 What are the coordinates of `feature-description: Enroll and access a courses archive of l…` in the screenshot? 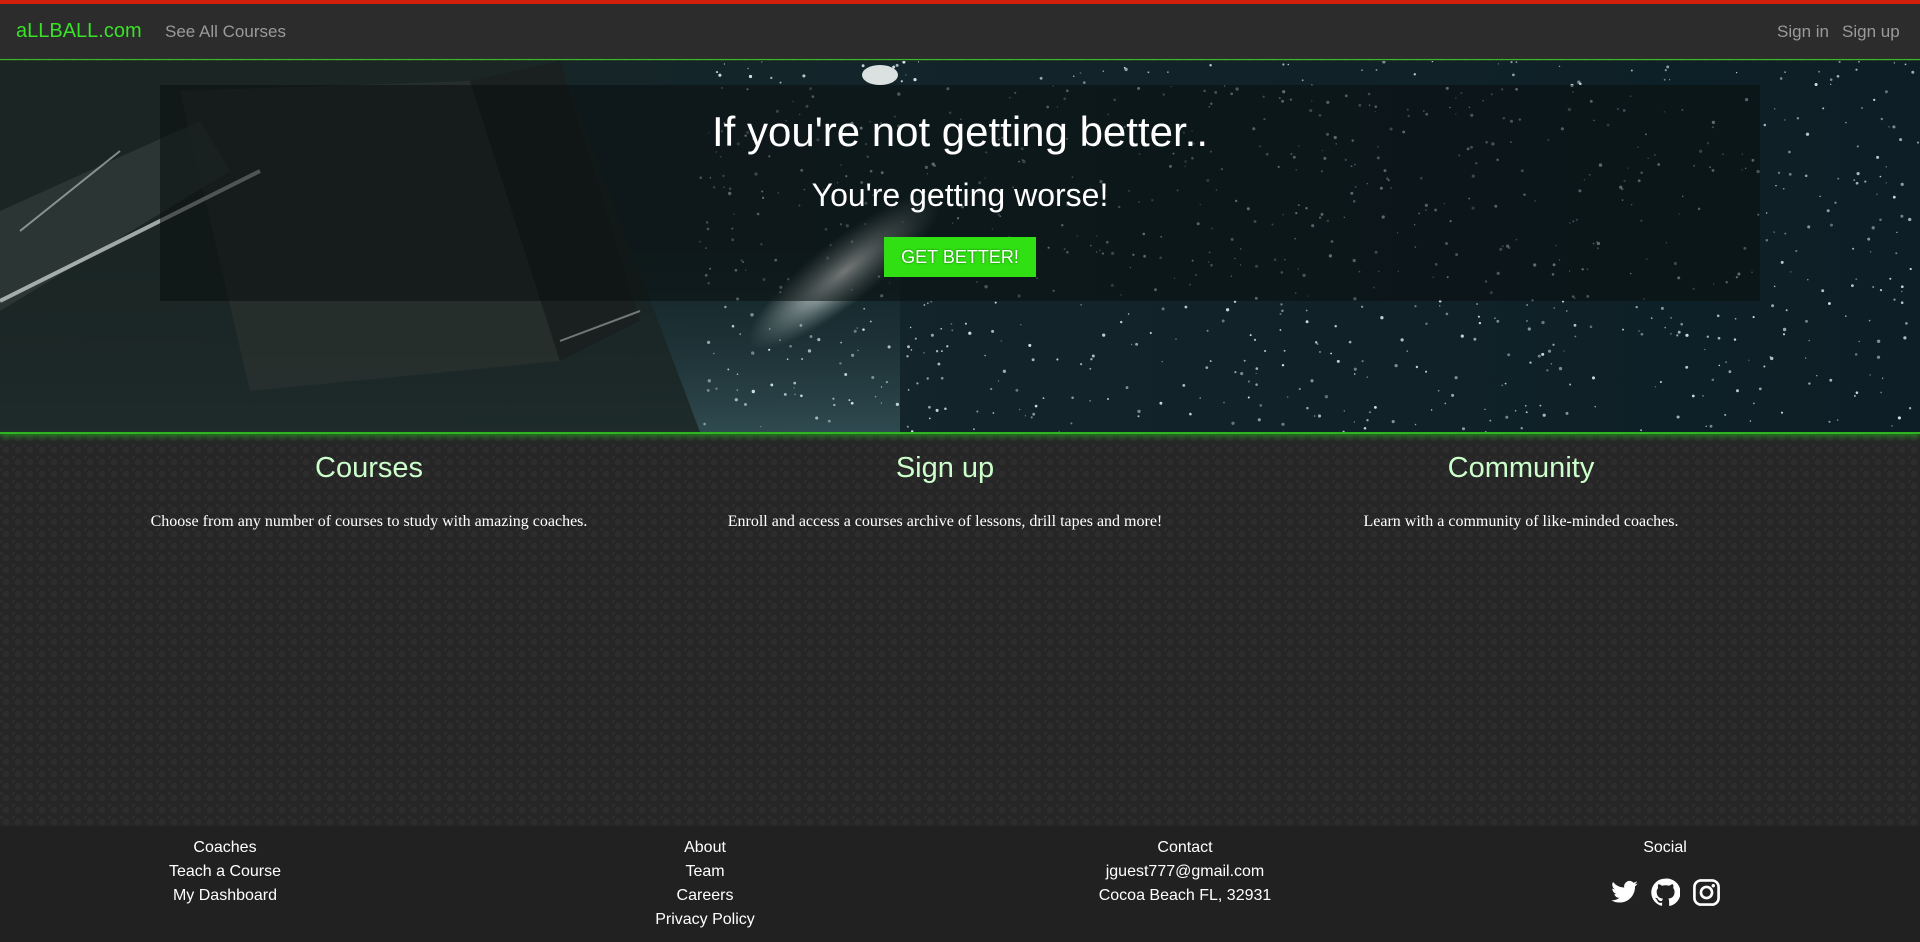 It's located at (945, 521).